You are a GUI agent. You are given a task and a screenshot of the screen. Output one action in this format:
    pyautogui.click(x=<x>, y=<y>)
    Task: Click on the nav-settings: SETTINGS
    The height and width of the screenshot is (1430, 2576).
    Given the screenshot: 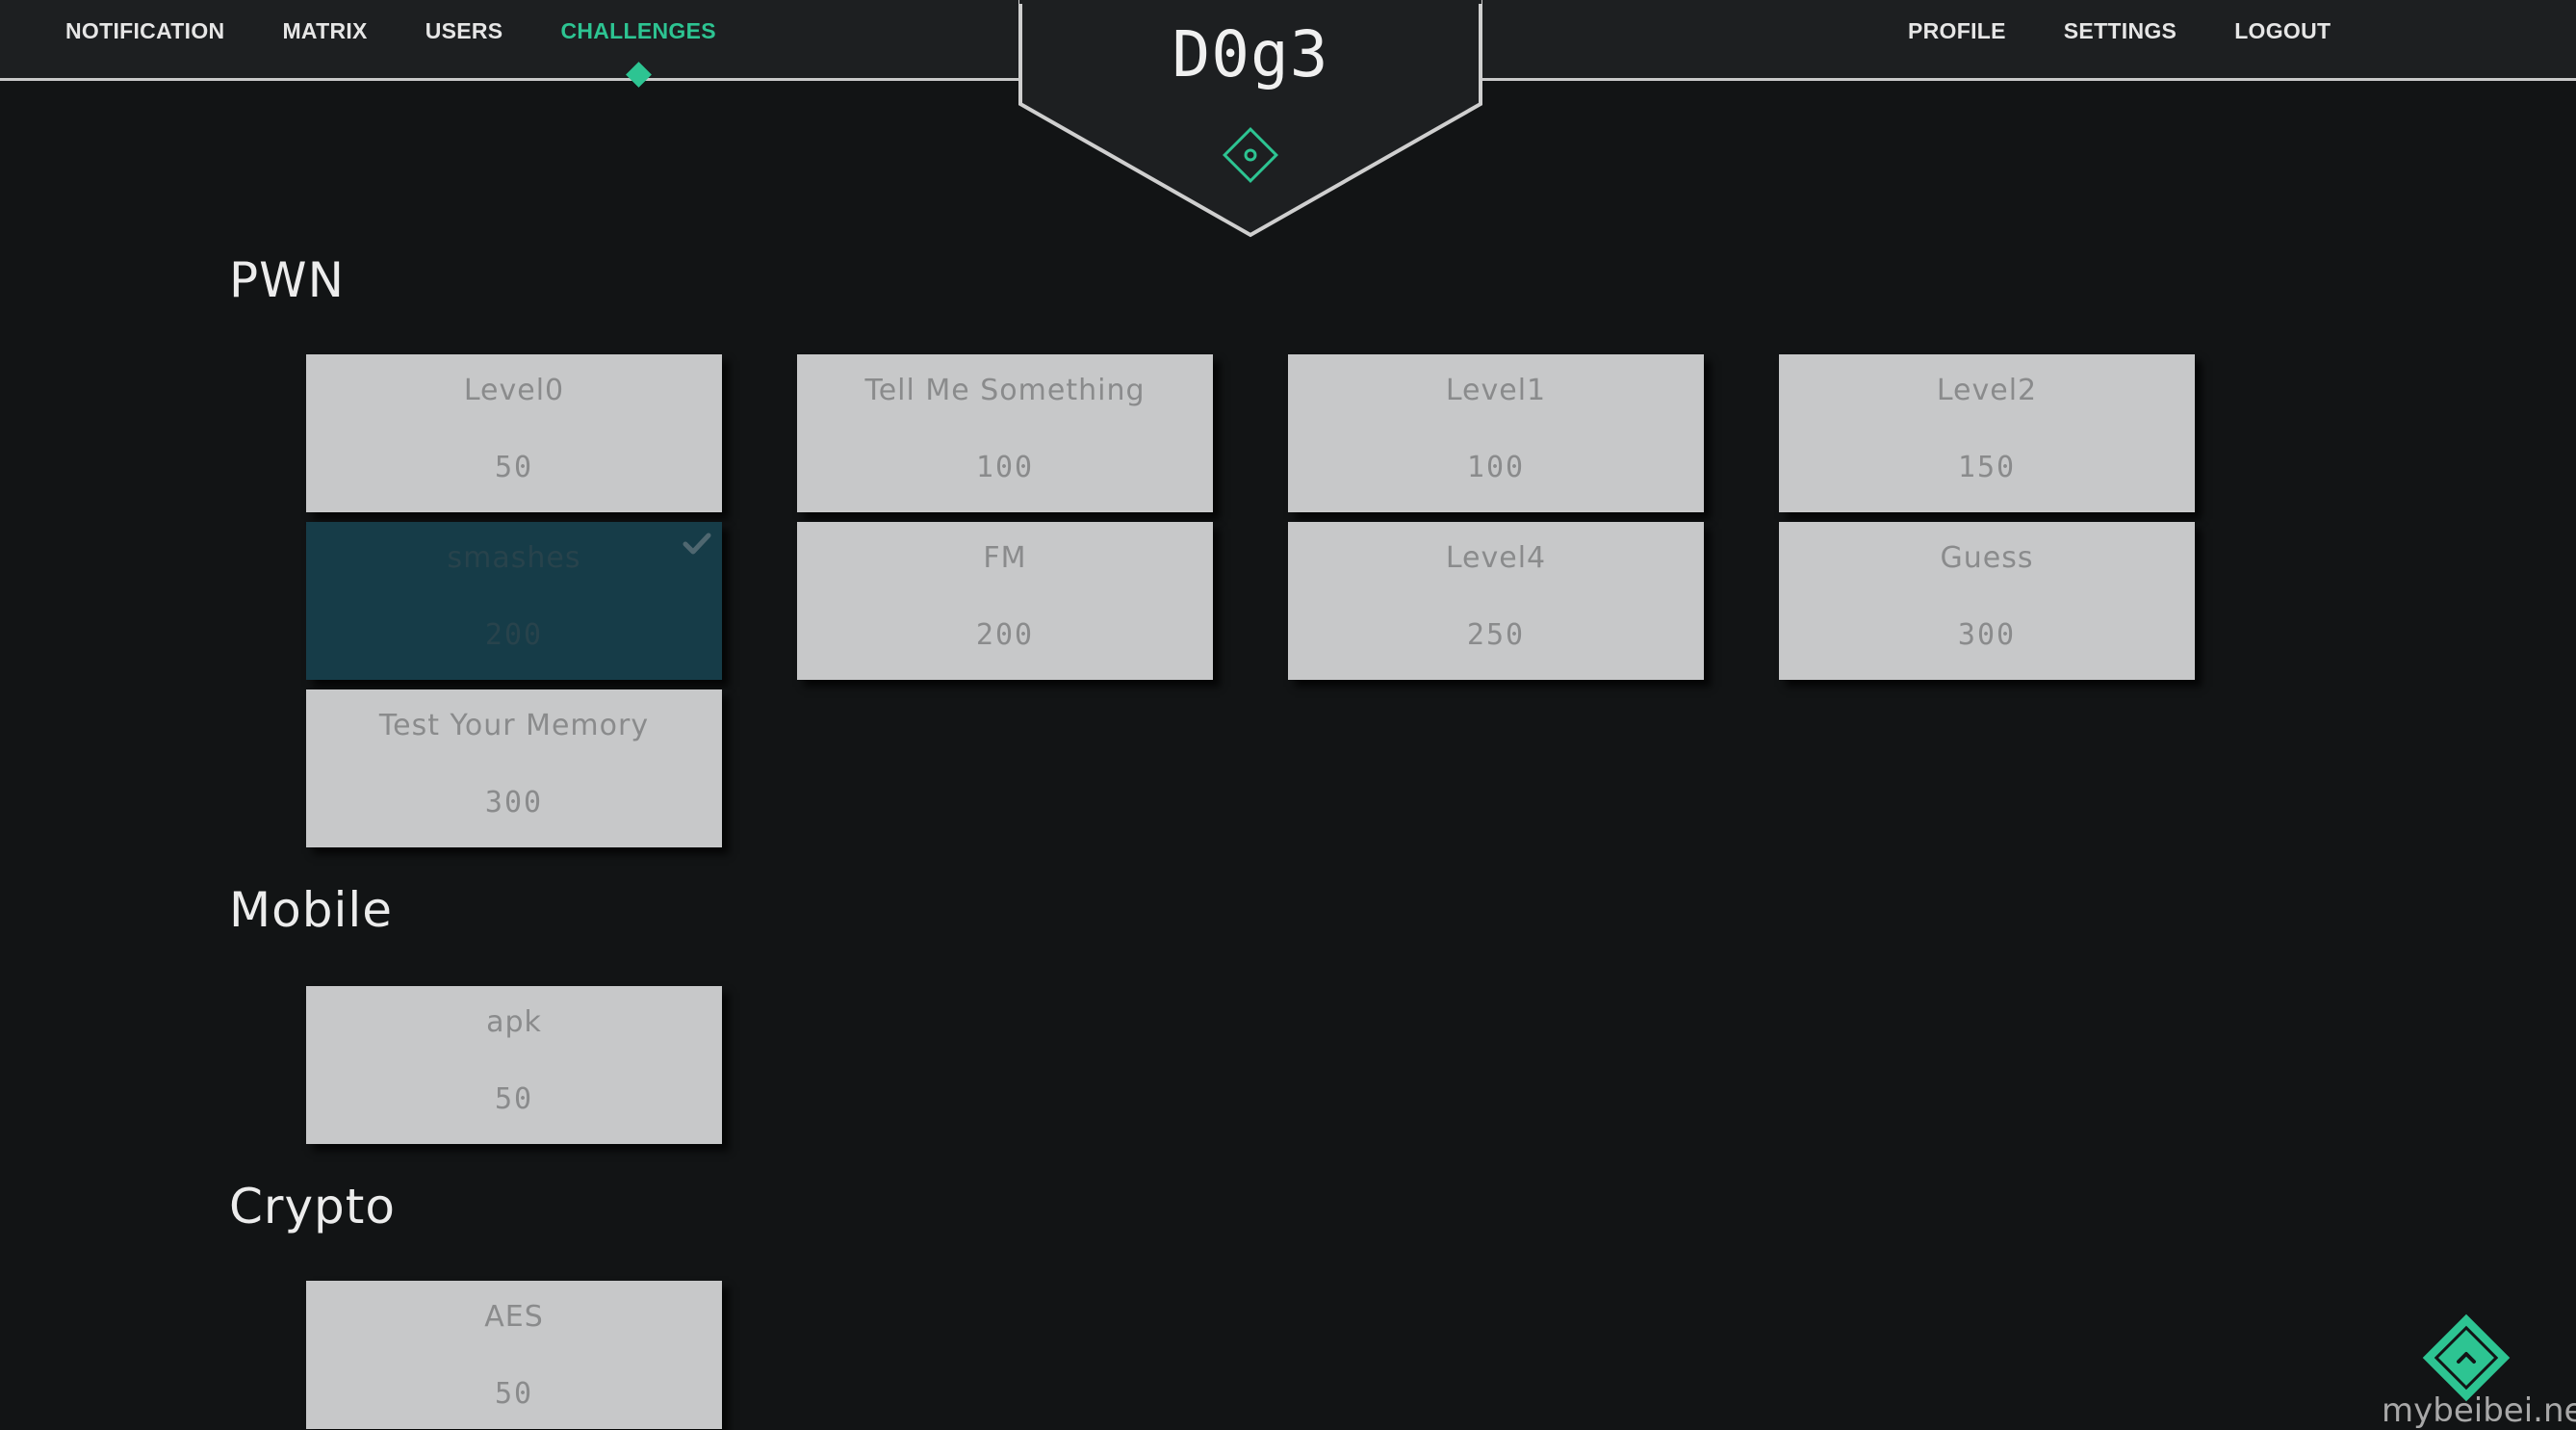 What is the action you would take?
    pyautogui.click(x=2121, y=31)
    